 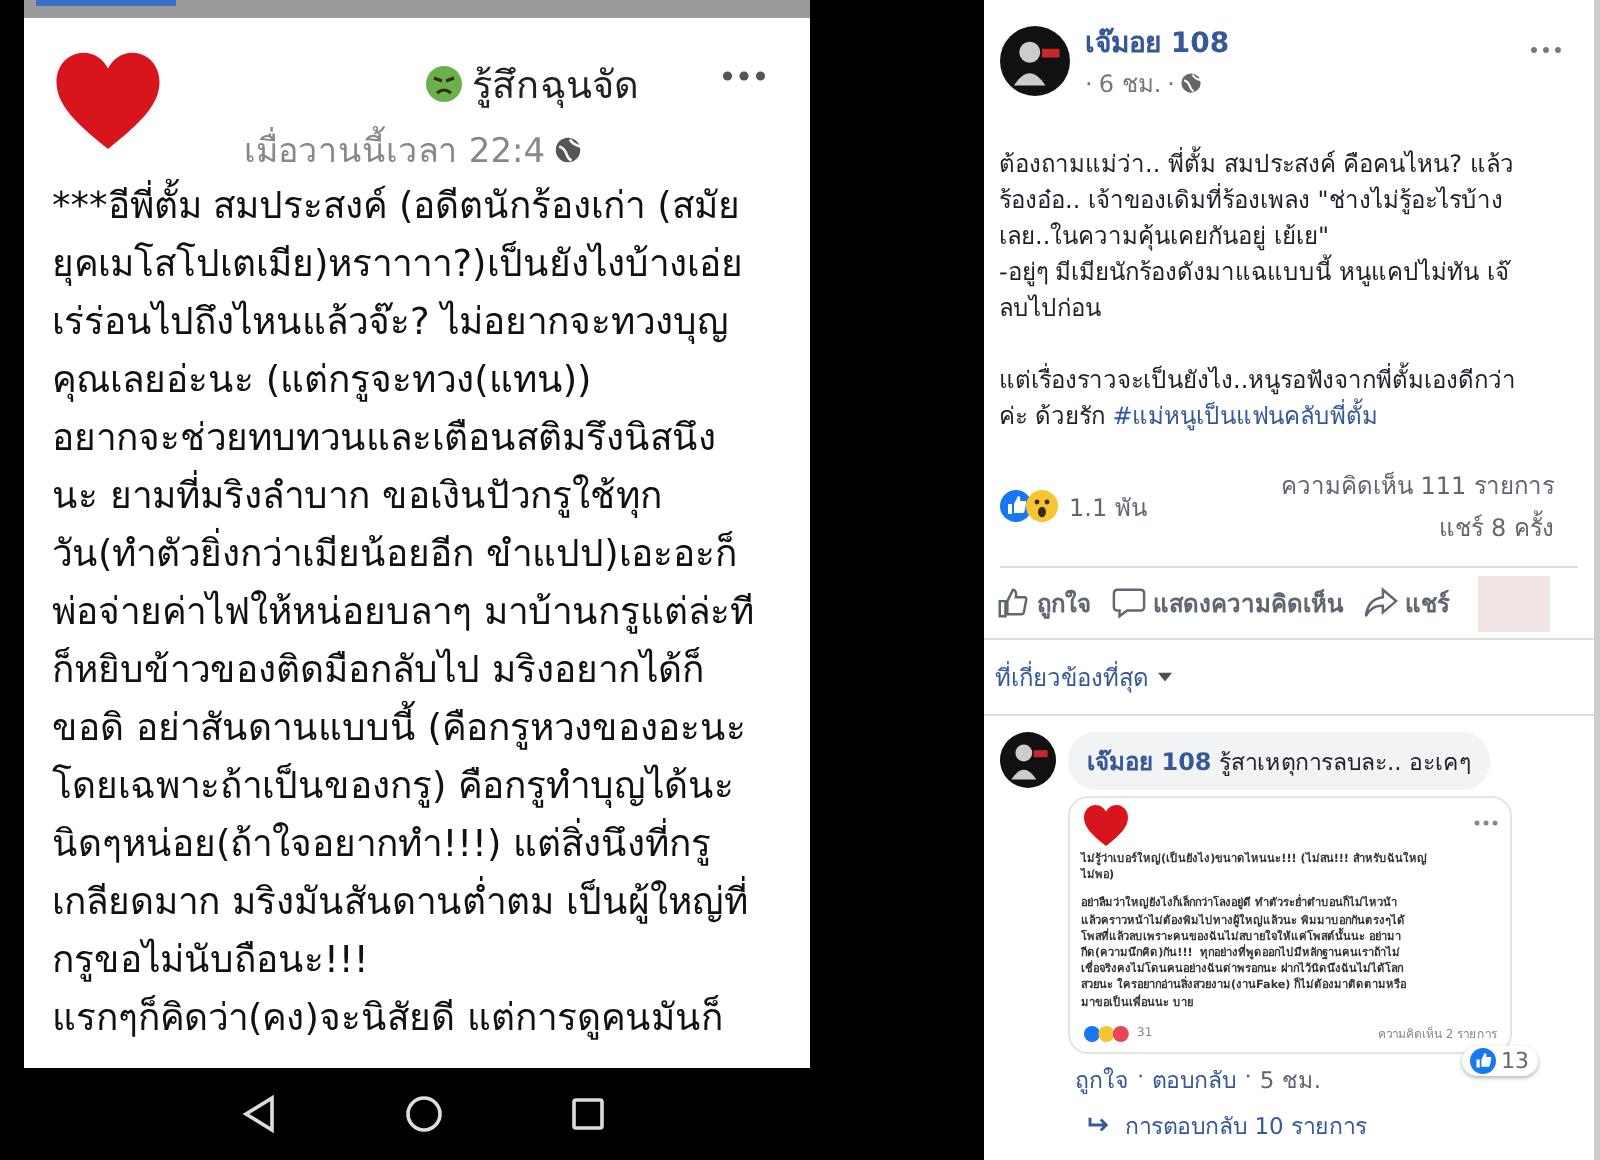 I want to click on like-reaction-icon, so click(x=1015, y=506).